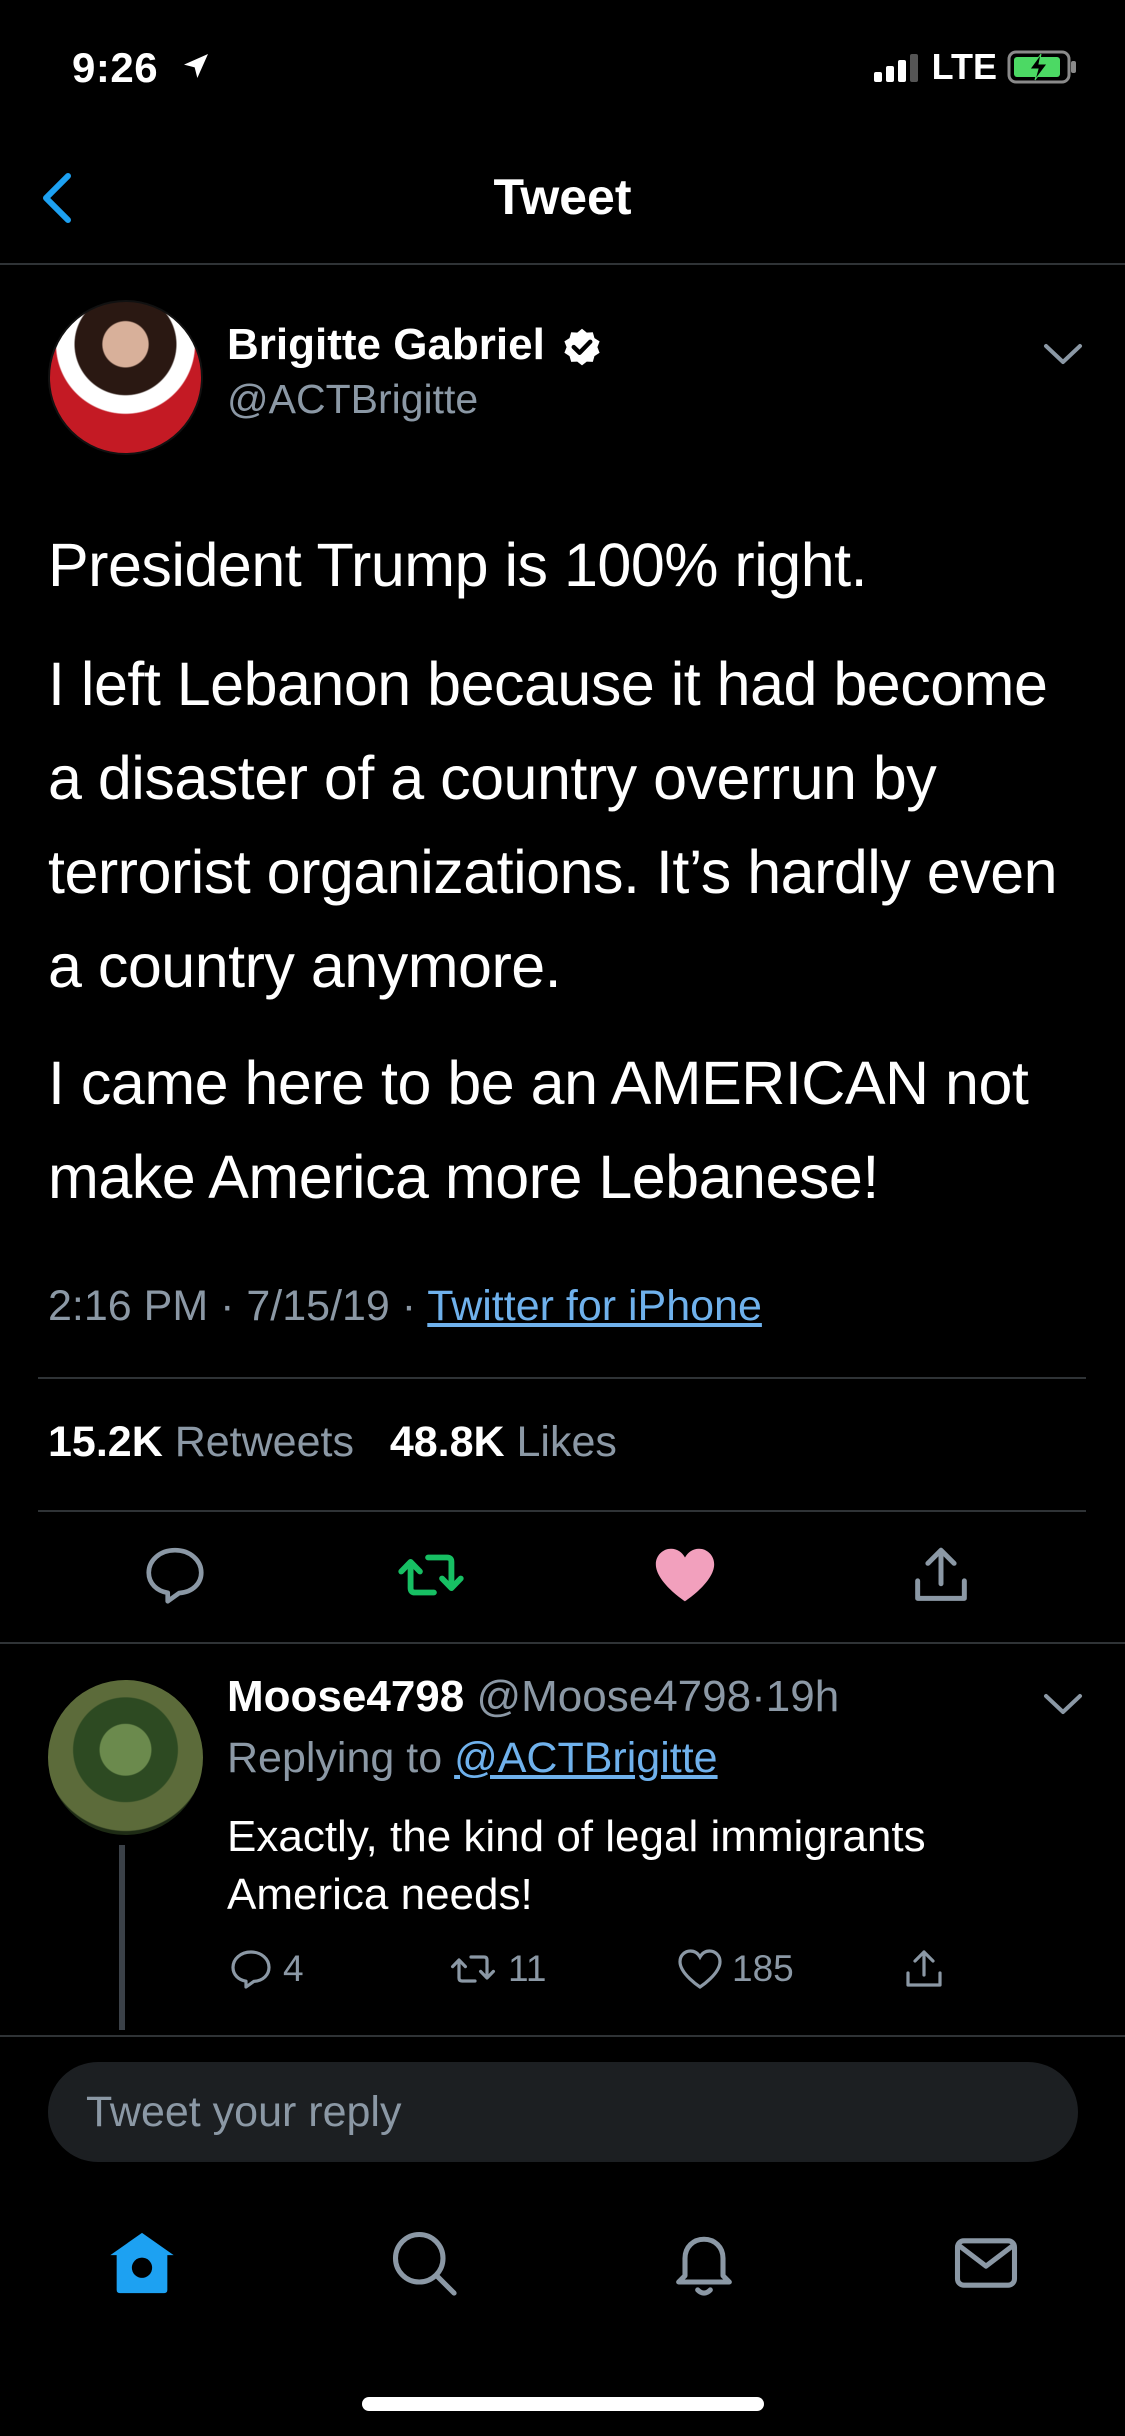  What do you see at coordinates (964, 66) in the screenshot?
I see `network-label: LTE` at bounding box center [964, 66].